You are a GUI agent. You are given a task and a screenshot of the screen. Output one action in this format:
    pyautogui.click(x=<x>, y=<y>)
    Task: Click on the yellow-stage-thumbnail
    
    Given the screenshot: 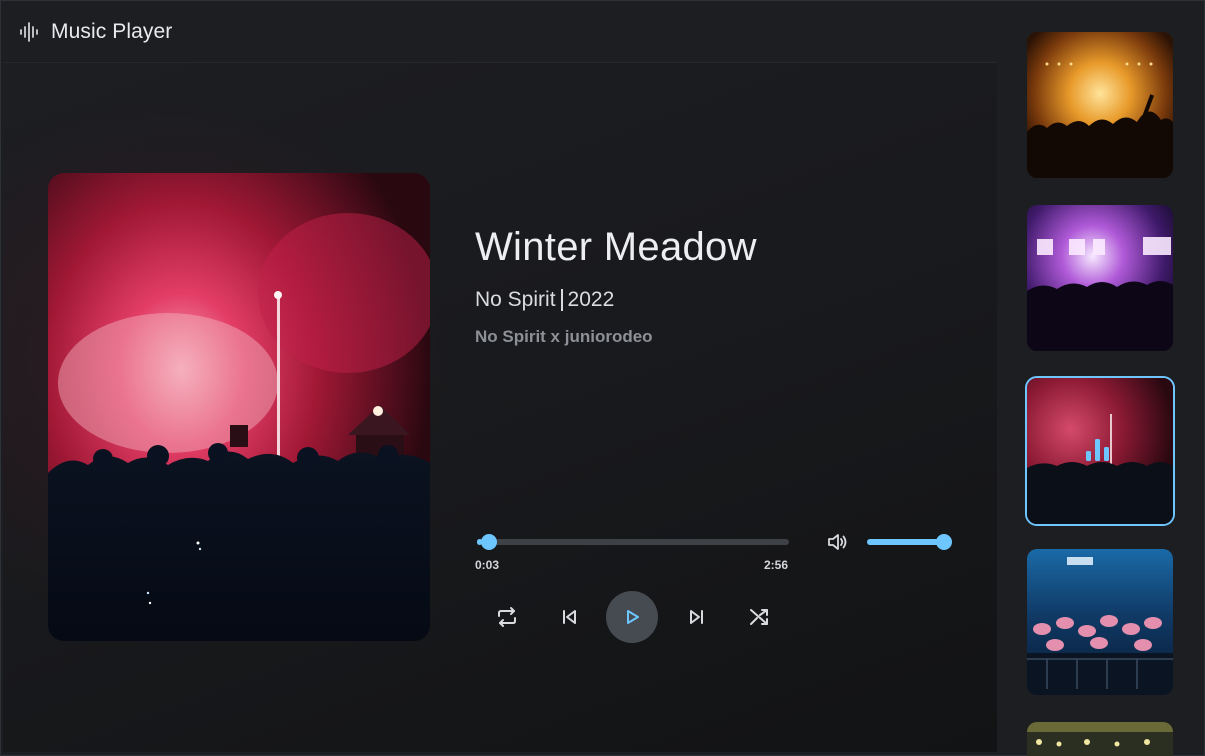 What is the action you would take?
    pyautogui.click(x=1100, y=739)
    